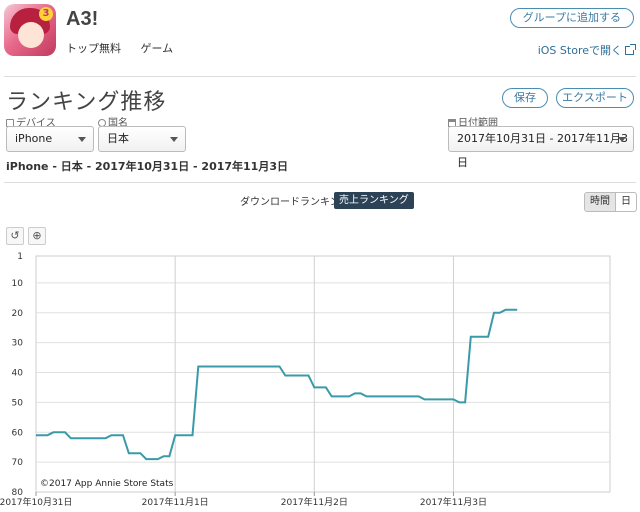  What do you see at coordinates (20, 257) in the screenshot?
I see `y-tick-label: 1` at bounding box center [20, 257].